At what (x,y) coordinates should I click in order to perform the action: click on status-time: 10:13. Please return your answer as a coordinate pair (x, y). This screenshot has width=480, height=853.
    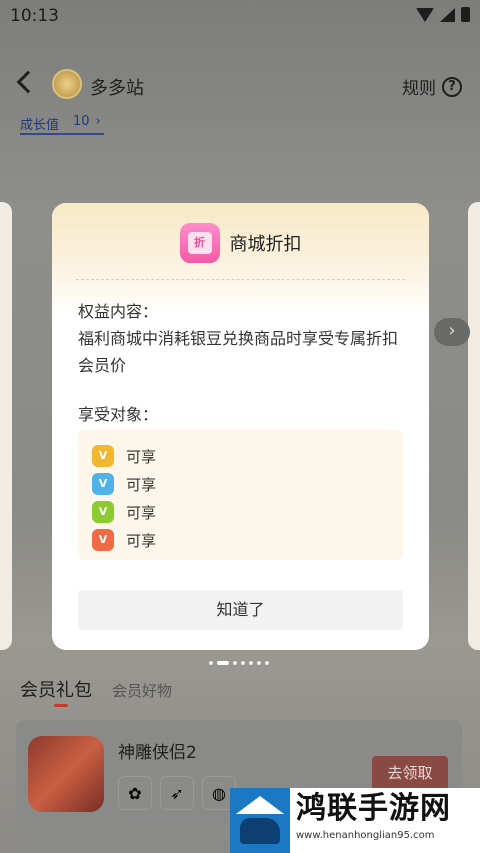
    Looking at the image, I should click on (34, 16).